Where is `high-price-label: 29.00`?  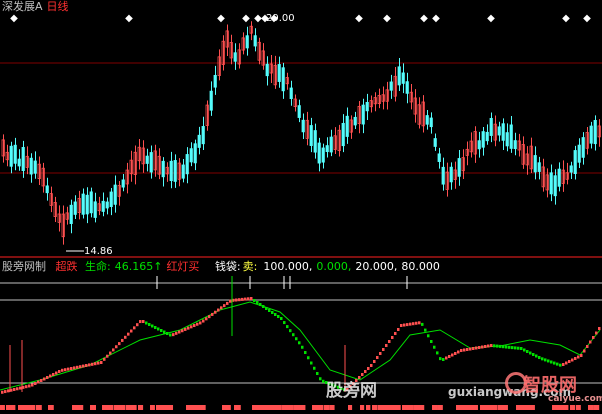 high-price-label: 29.00 is located at coordinates (280, 18).